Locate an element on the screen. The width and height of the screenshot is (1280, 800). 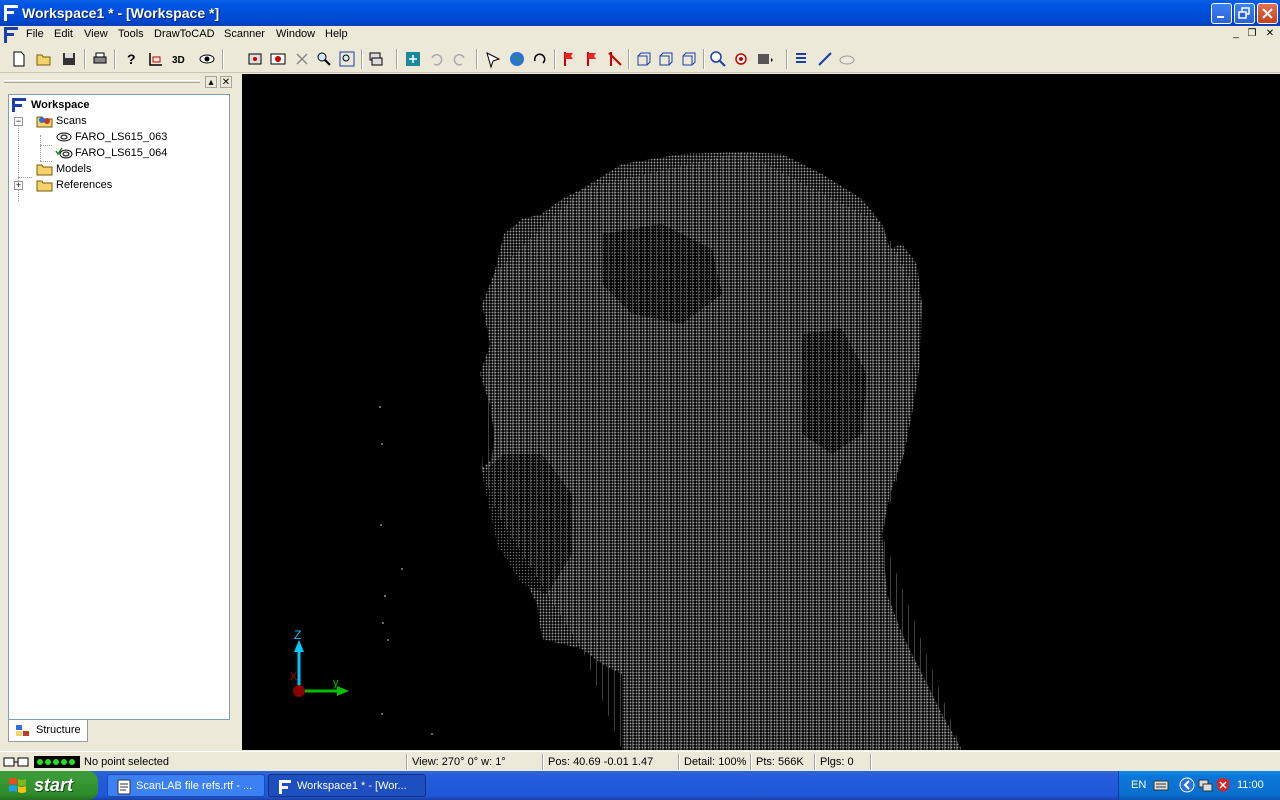
print-icon is located at coordinates (100, 59).